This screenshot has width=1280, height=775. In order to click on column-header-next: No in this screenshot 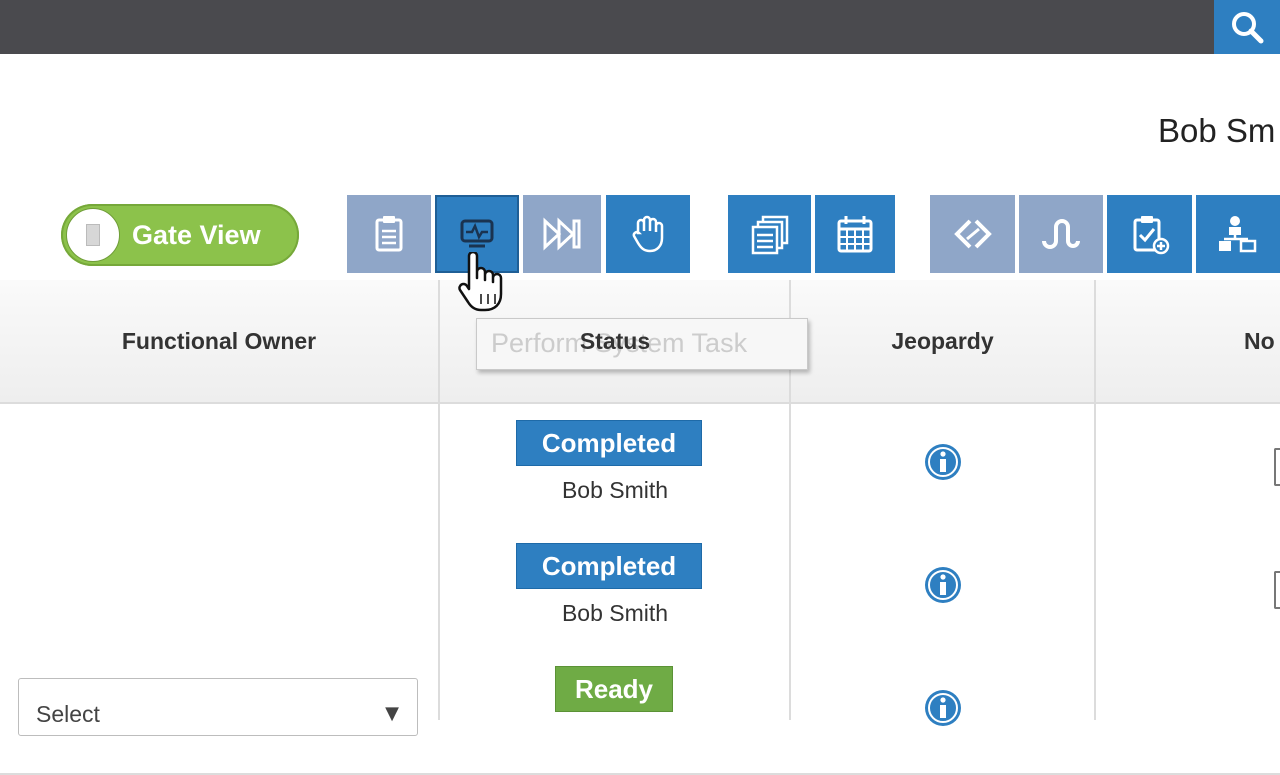, I will do `click(1262, 341)`.